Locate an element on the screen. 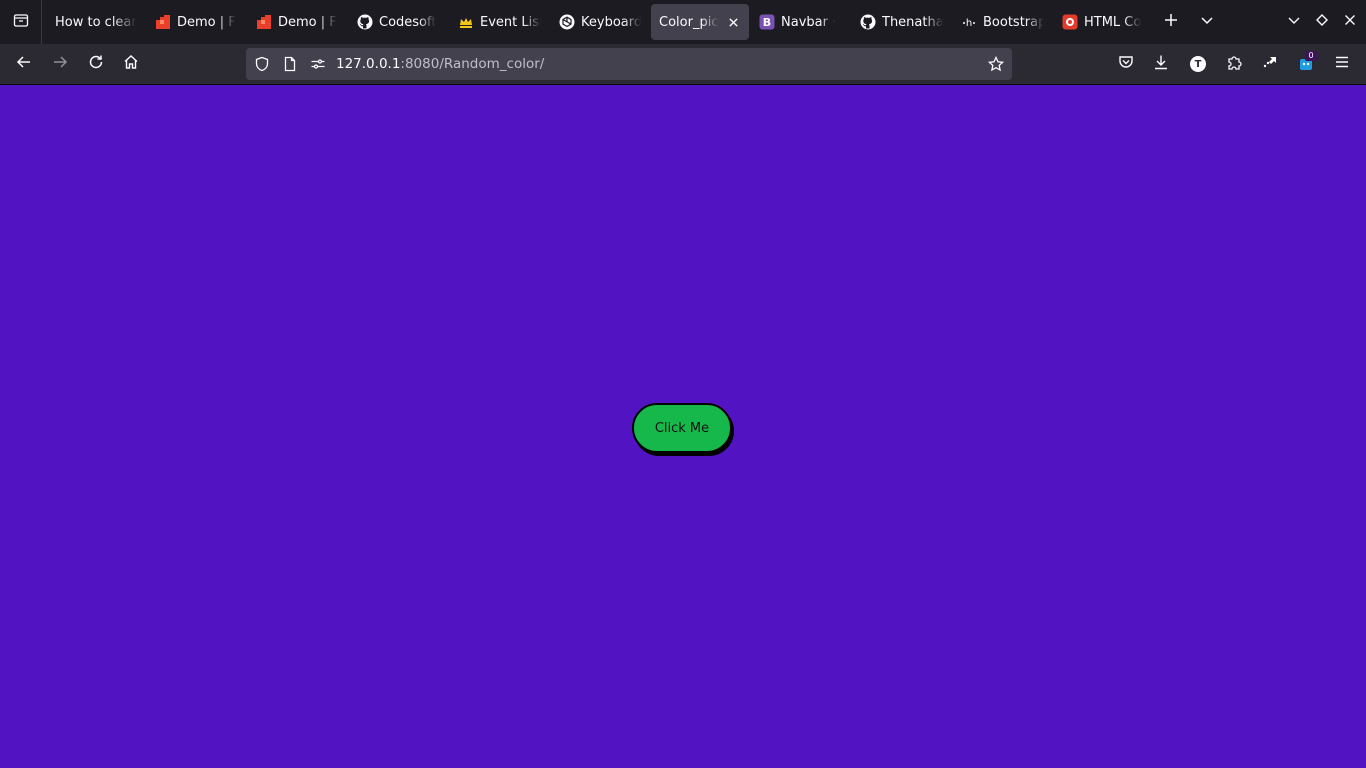 This screenshot has width=1366, height=768. diamond-icon is located at coordinates (1322, 22).